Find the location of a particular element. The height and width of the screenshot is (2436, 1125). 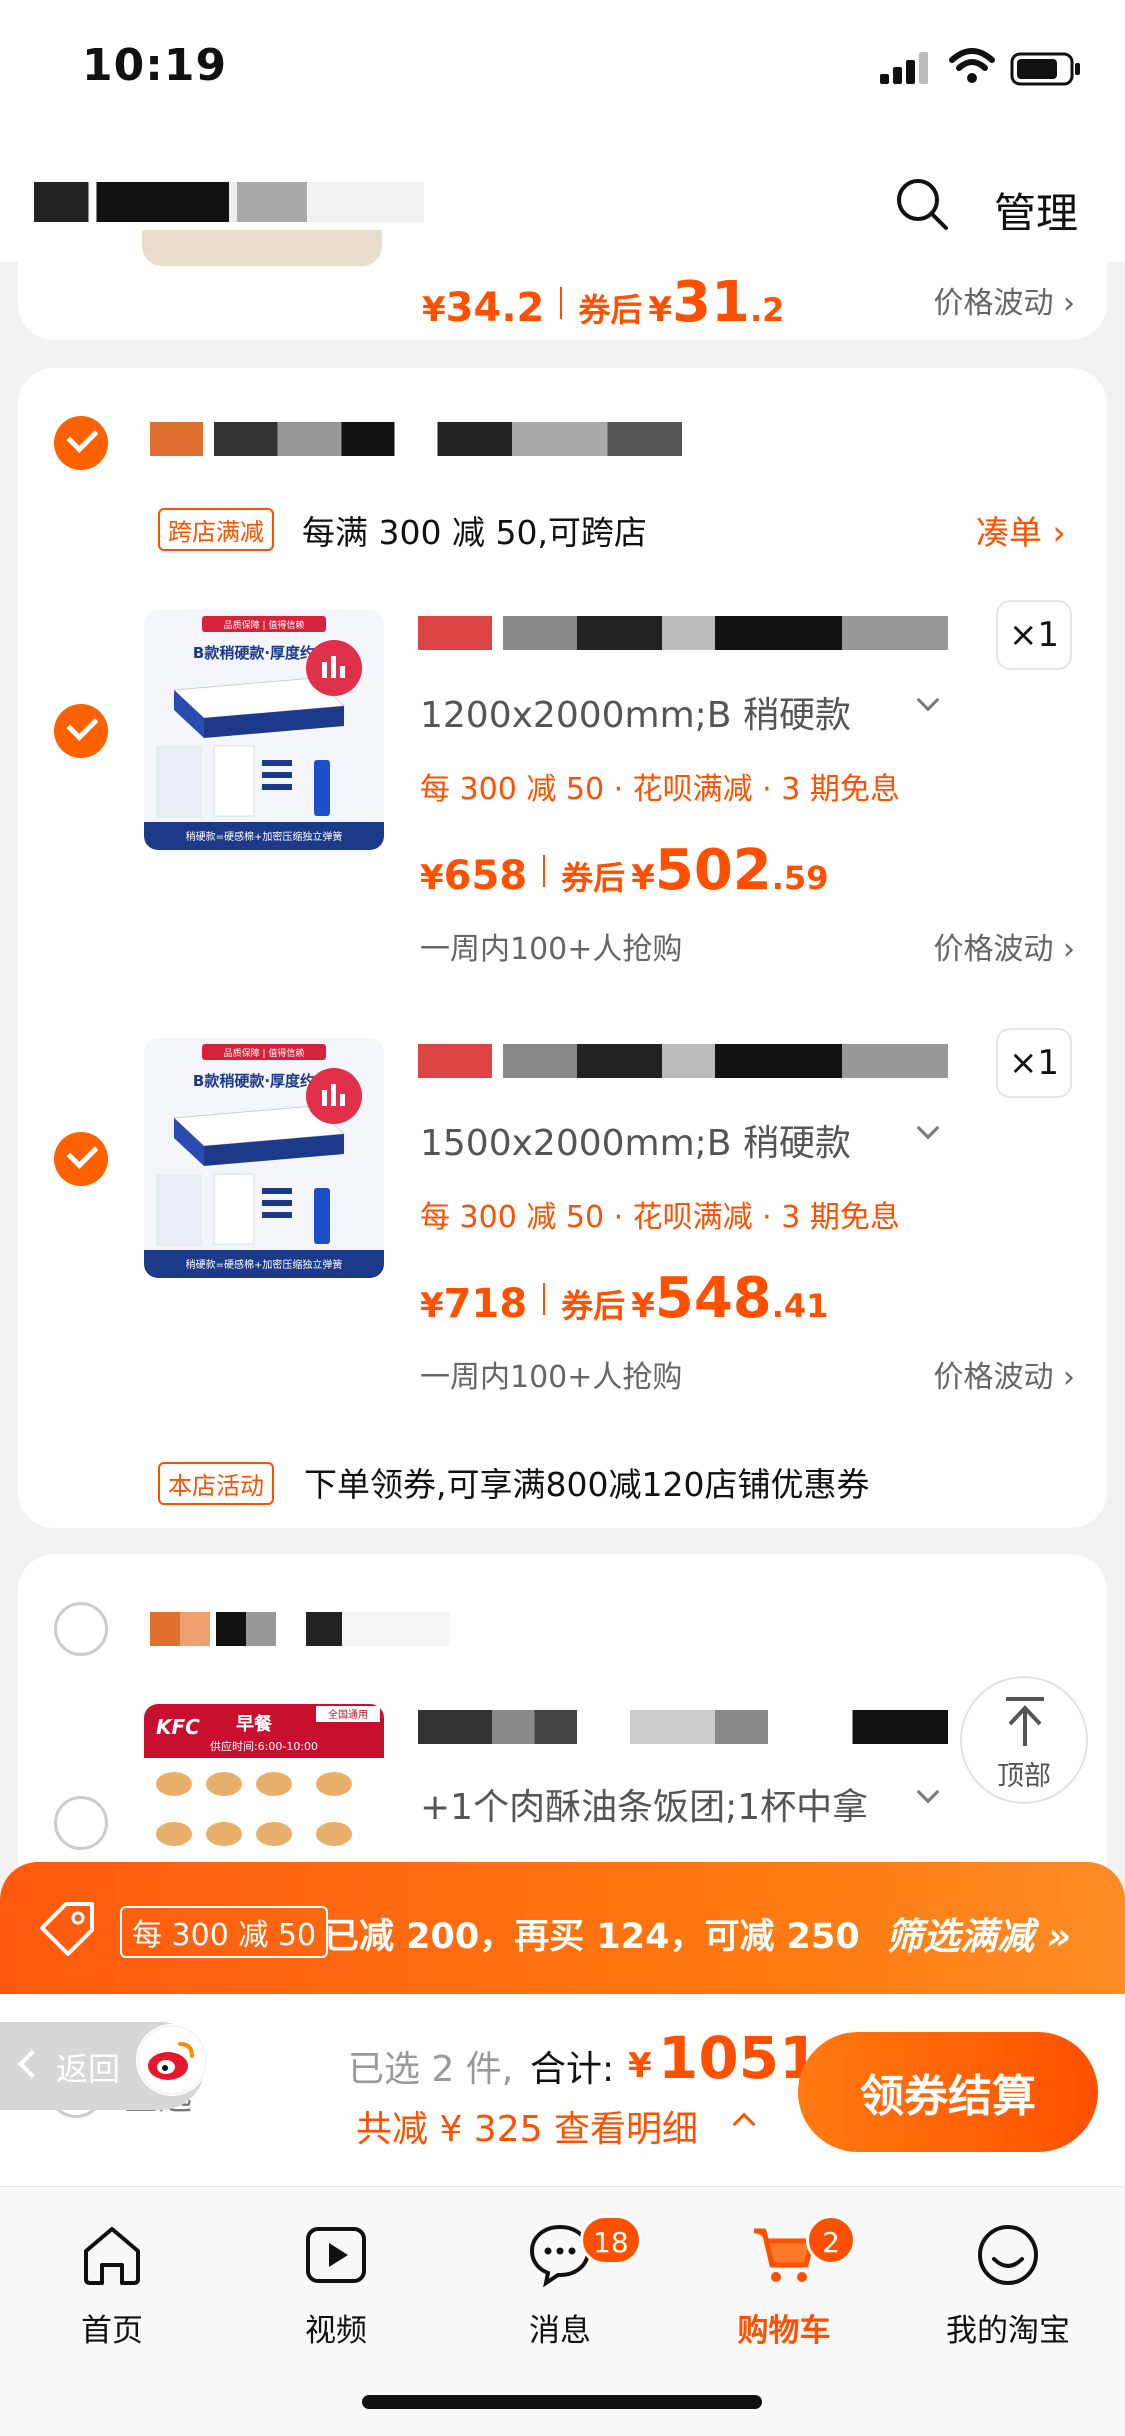

after-coupon-price: 502 is located at coordinates (713, 870).